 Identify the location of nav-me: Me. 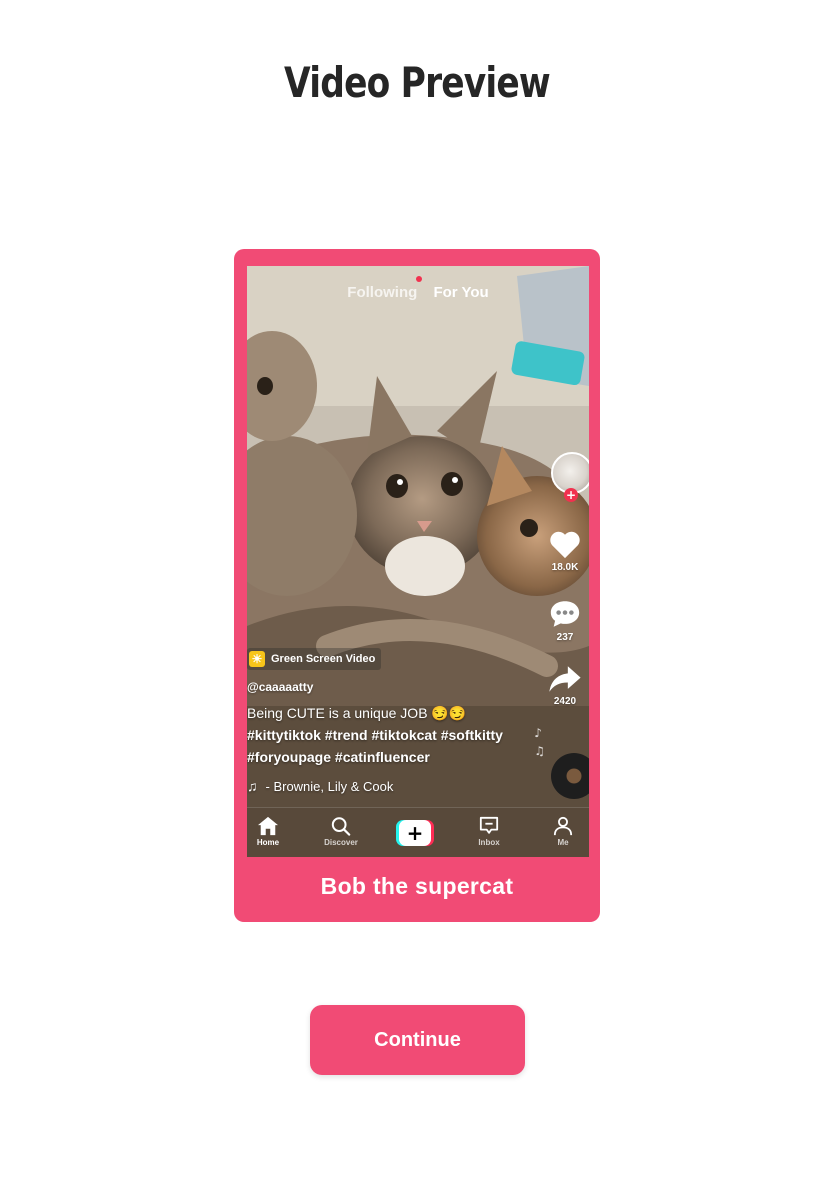
(561, 831).